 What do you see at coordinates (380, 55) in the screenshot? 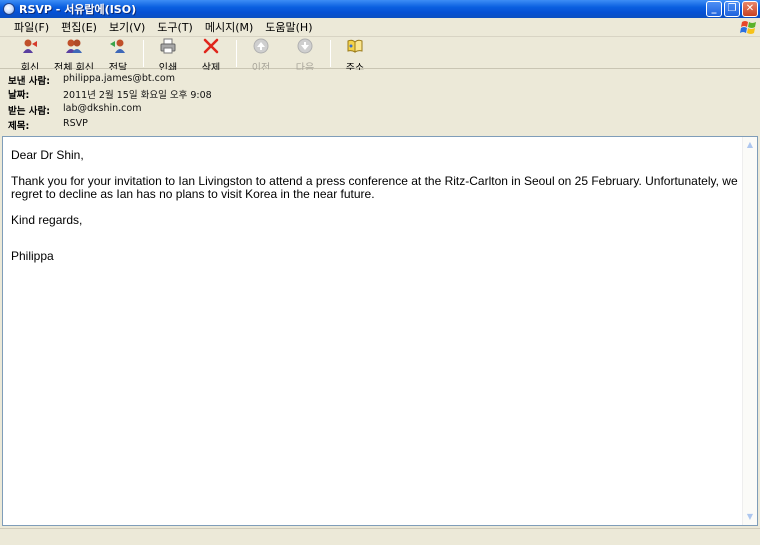
I see `toolbar: 회신 전체 회신 전달 인쇄 삭제 이전 다음 주소` at bounding box center [380, 55].